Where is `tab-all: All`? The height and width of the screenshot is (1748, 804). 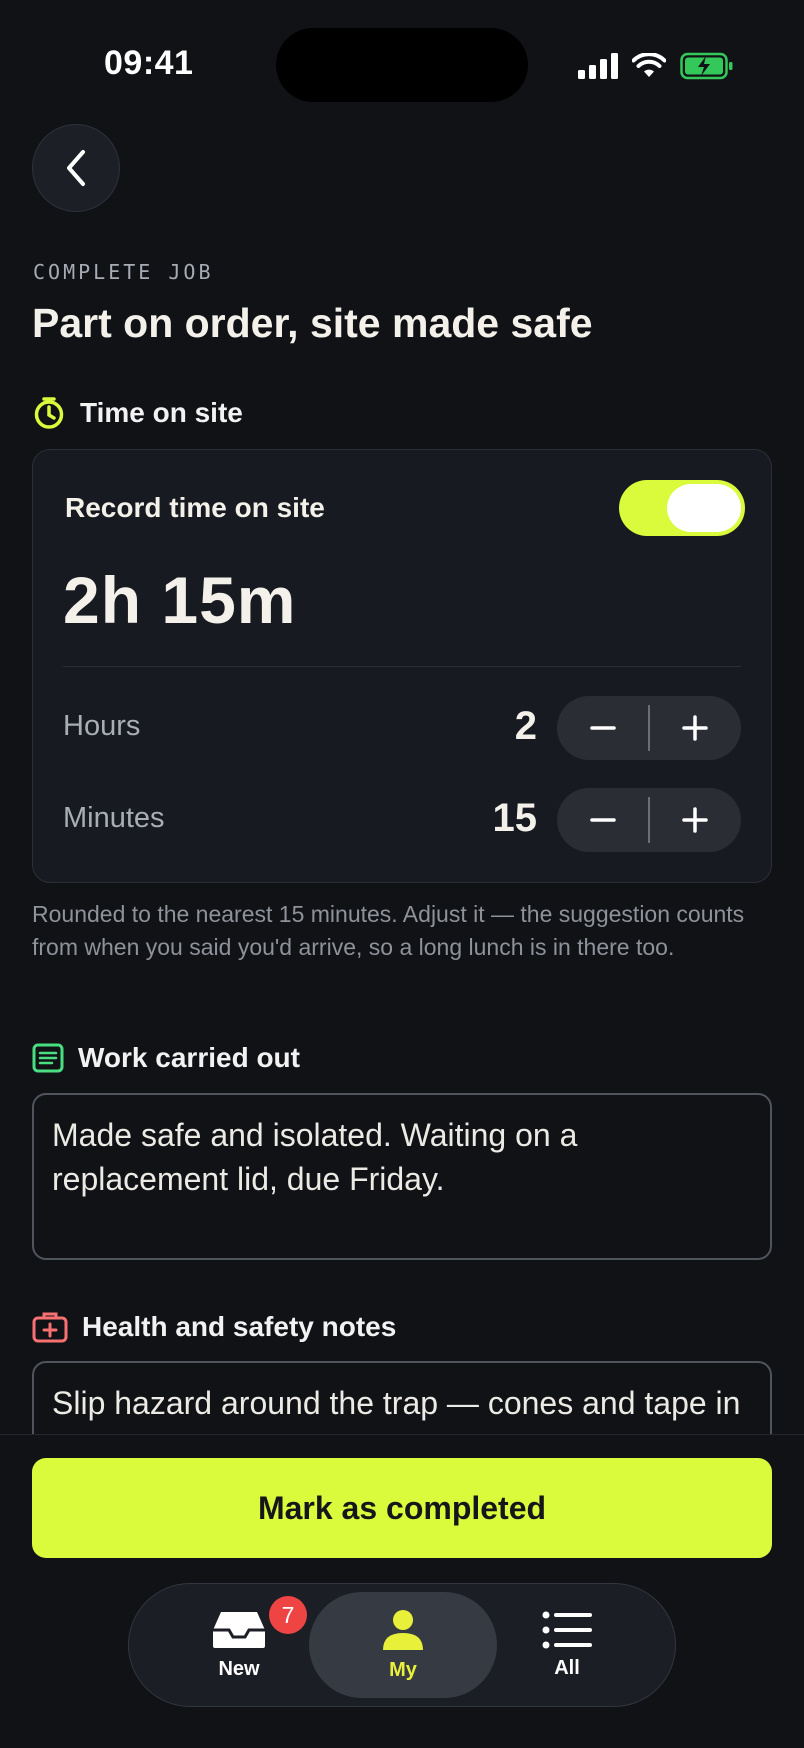 tab-all: All is located at coordinates (567, 1645).